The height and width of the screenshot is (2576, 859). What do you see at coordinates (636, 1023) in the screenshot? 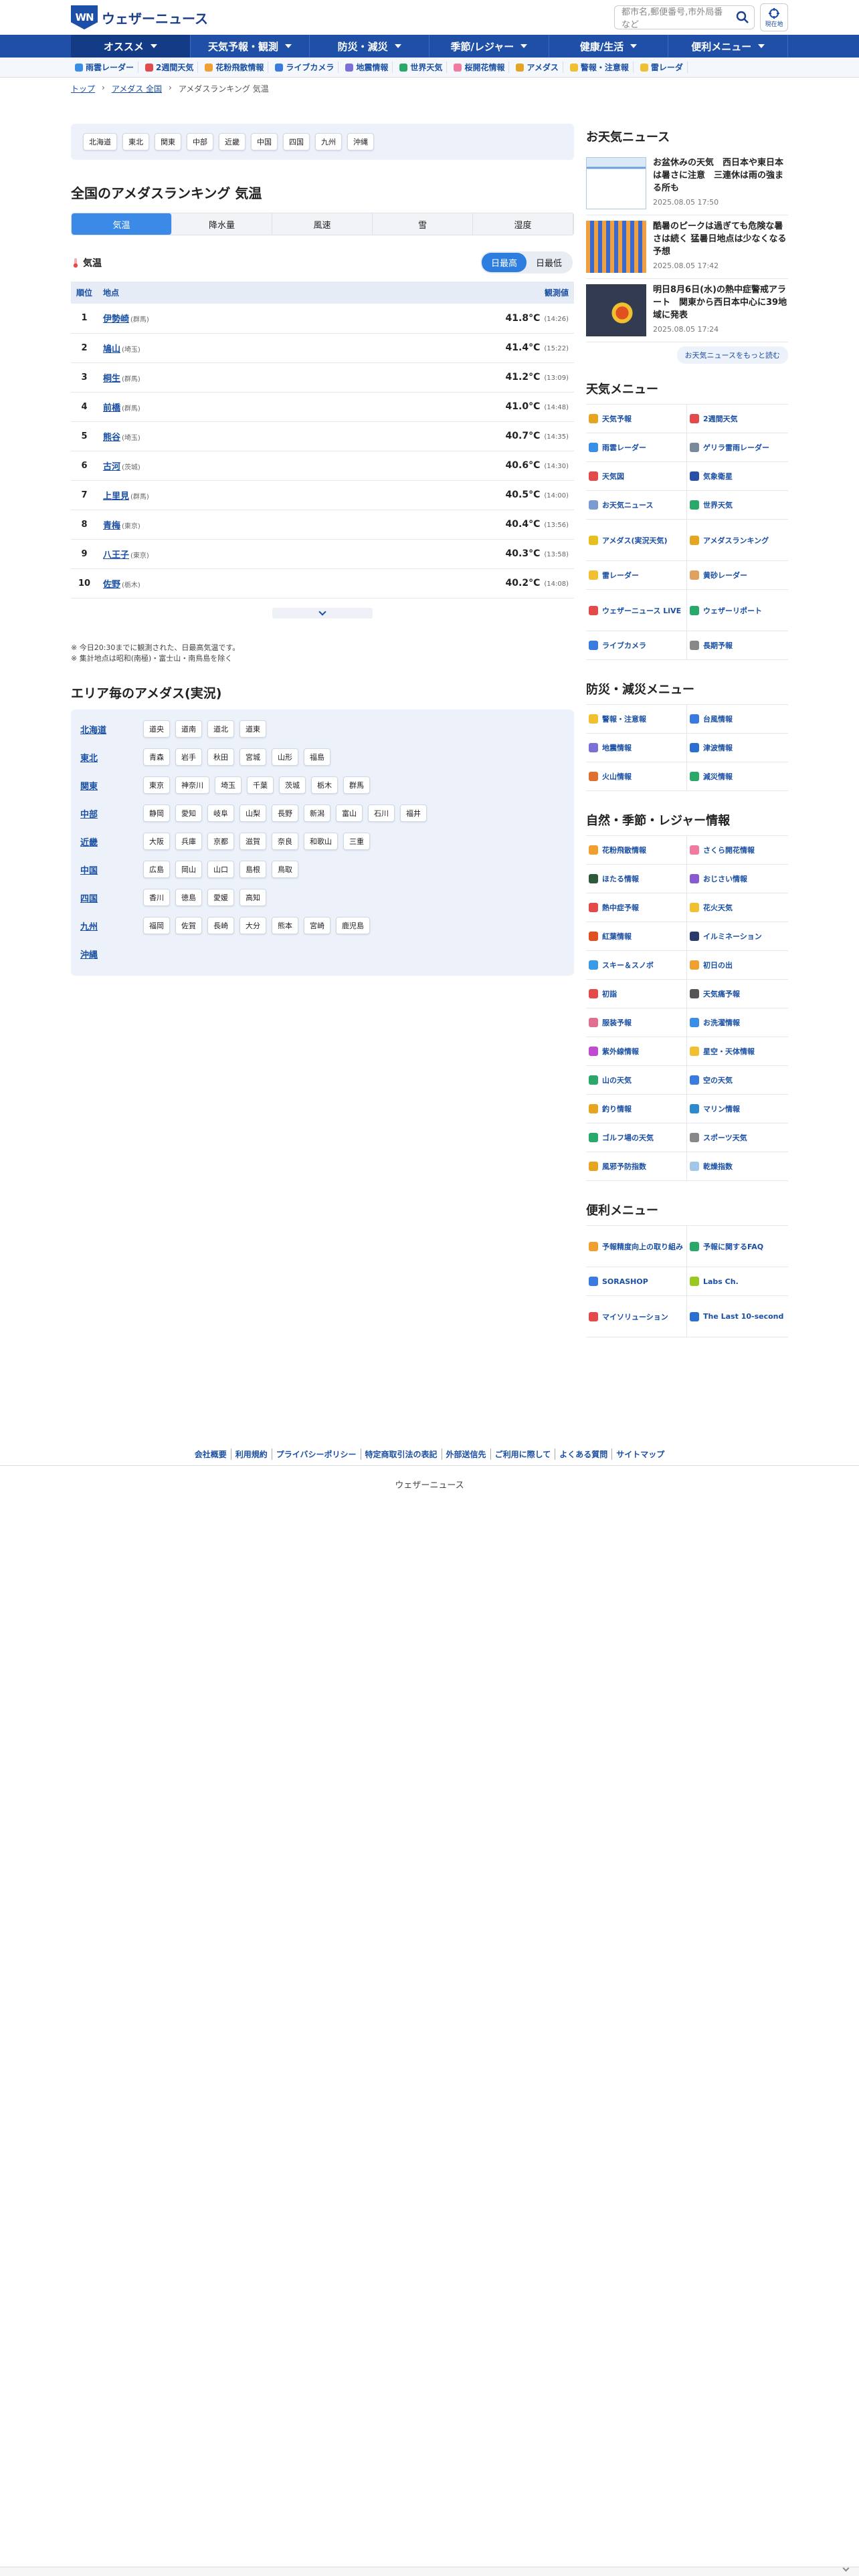
I see `menu-item: 服装予報` at bounding box center [636, 1023].